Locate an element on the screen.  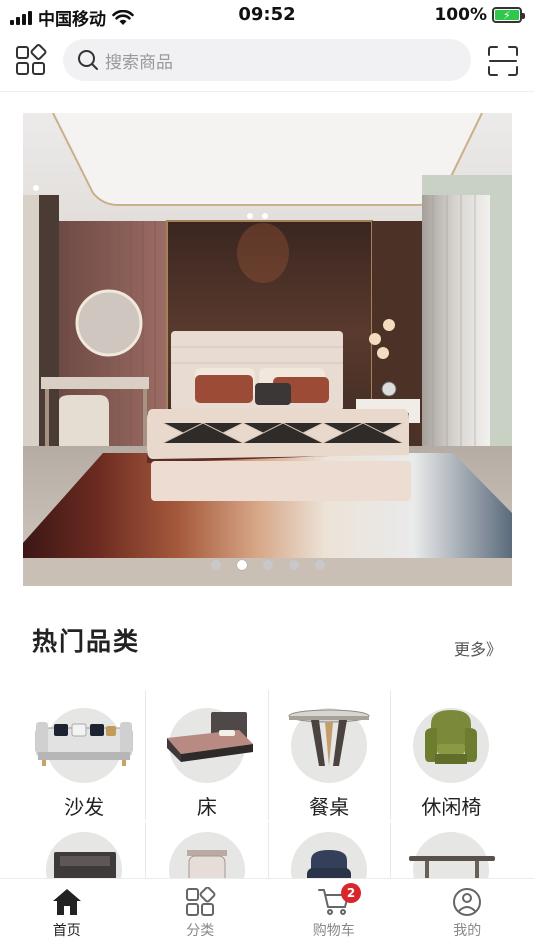
apps-grid-button is located at coordinates (31, 61).